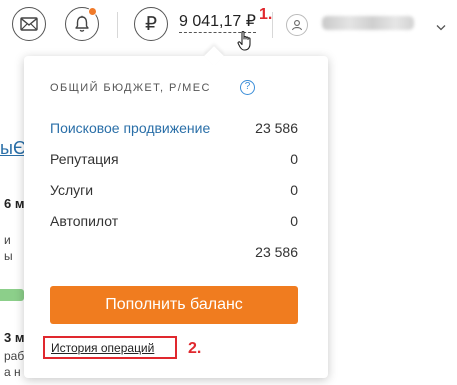 The image size is (457, 385). What do you see at coordinates (441, 27) in the screenshot?
I see `chevron-down-icon` at bounding box center [441, 27].